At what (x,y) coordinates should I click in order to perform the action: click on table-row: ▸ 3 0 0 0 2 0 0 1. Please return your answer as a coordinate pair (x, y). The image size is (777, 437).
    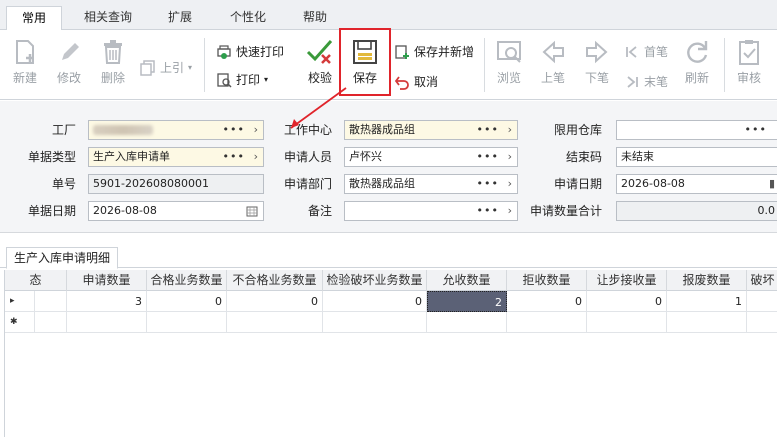
    Looking at the image, I should click on (391, 301).